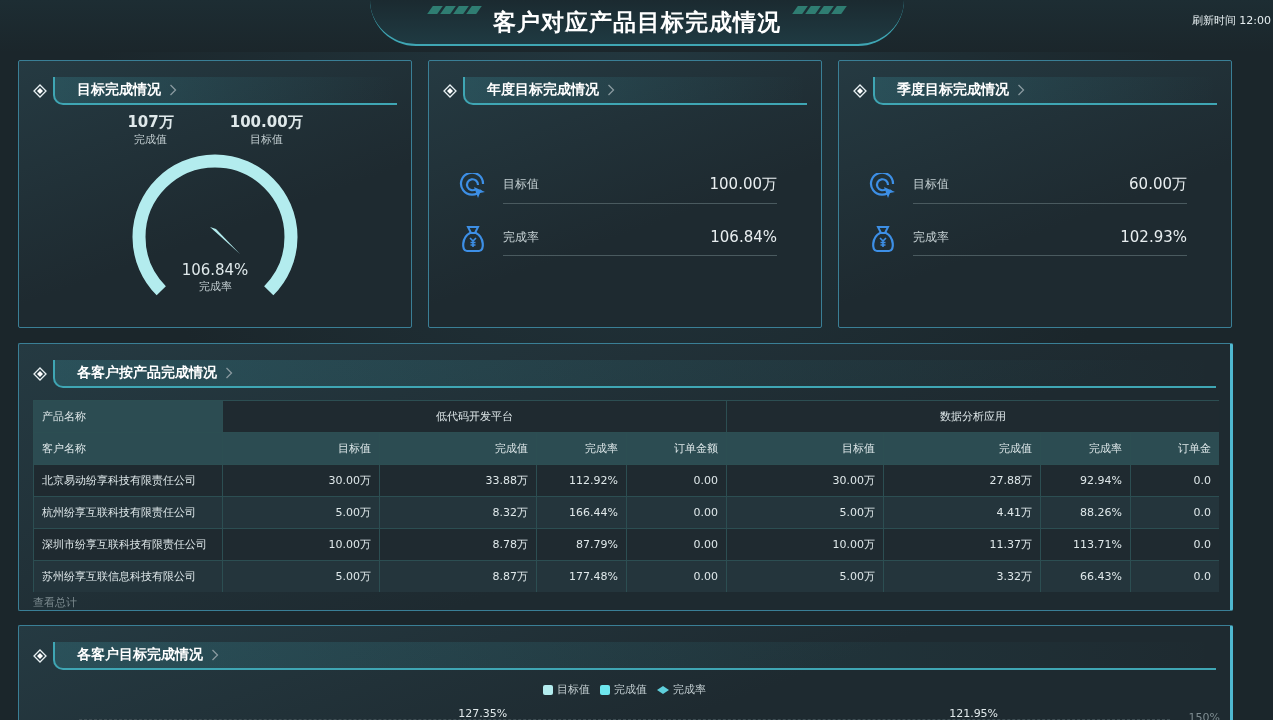  What do you see at coordinates (962, 480) in the screenshot?
I see `table-cell: 27.88万` at bounding box center [962, 480].